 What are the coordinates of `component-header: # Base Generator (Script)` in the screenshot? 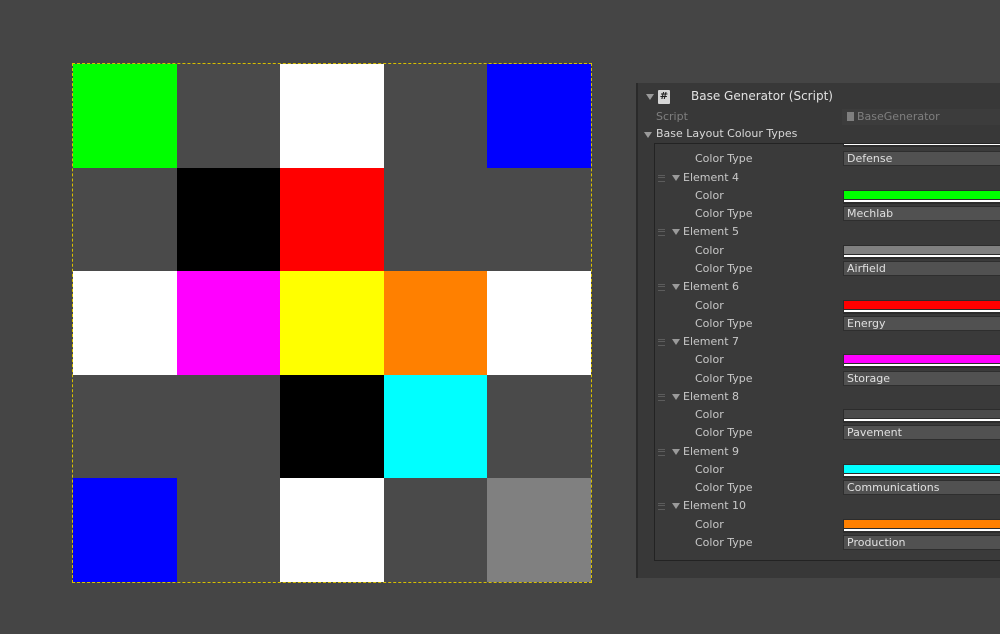 It's located at (819, 97).